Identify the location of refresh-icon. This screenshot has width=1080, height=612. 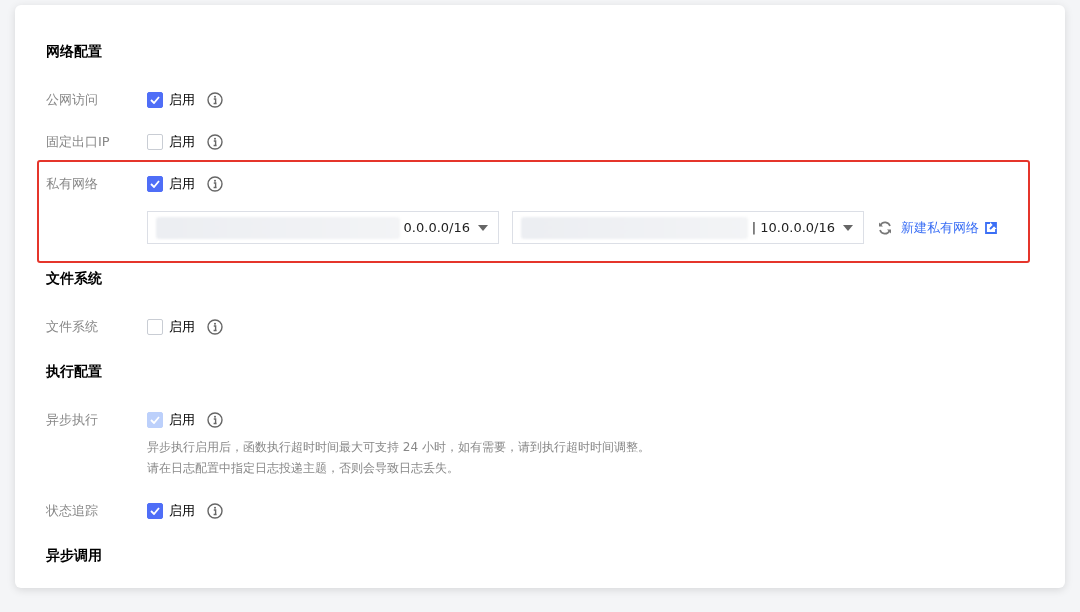
(885, 227).